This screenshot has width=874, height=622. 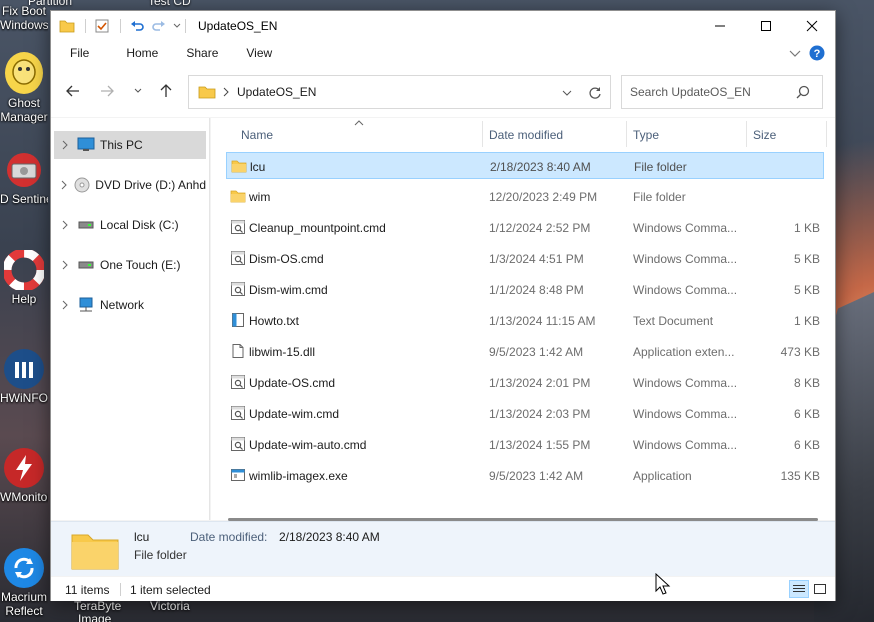 What do you see at coordinates (130, 185) in the screenshot?
I see `sidebar-item-dvd-drive: DVD Drive (D:) Anhd` at bounding box center [130, 185].